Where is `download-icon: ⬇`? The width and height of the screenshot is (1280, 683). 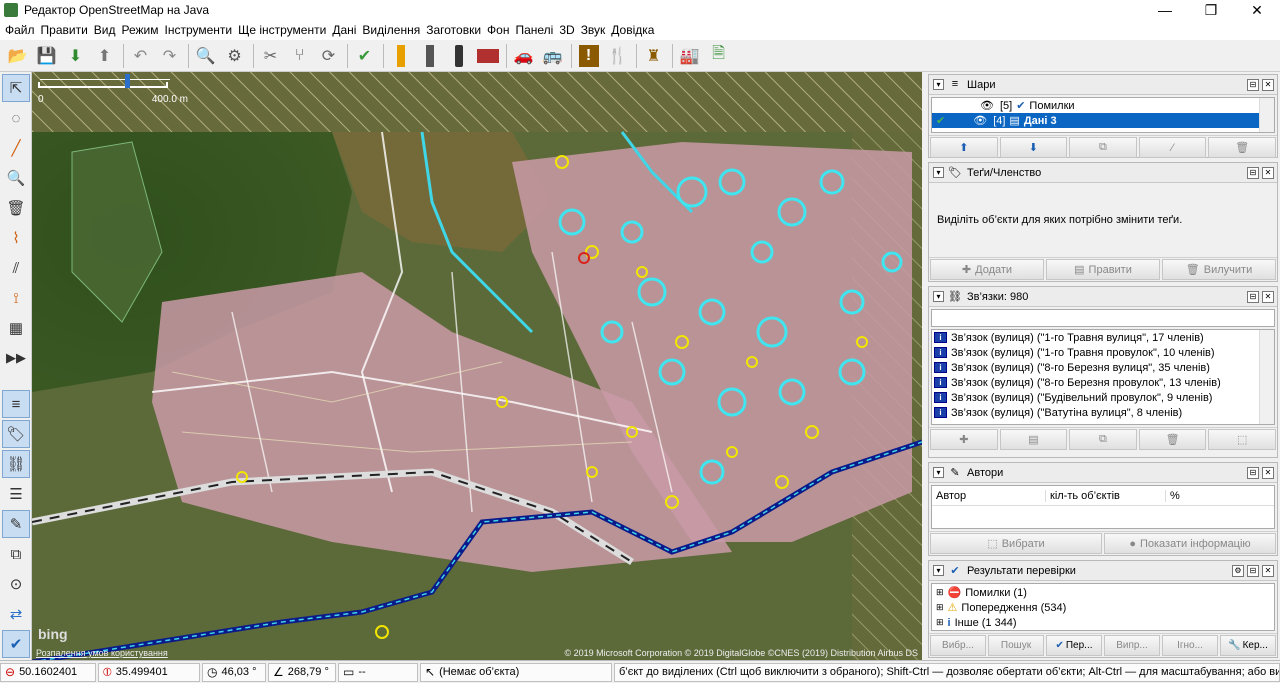 download-icon: ⬇ is located at coordinates (75, 55).